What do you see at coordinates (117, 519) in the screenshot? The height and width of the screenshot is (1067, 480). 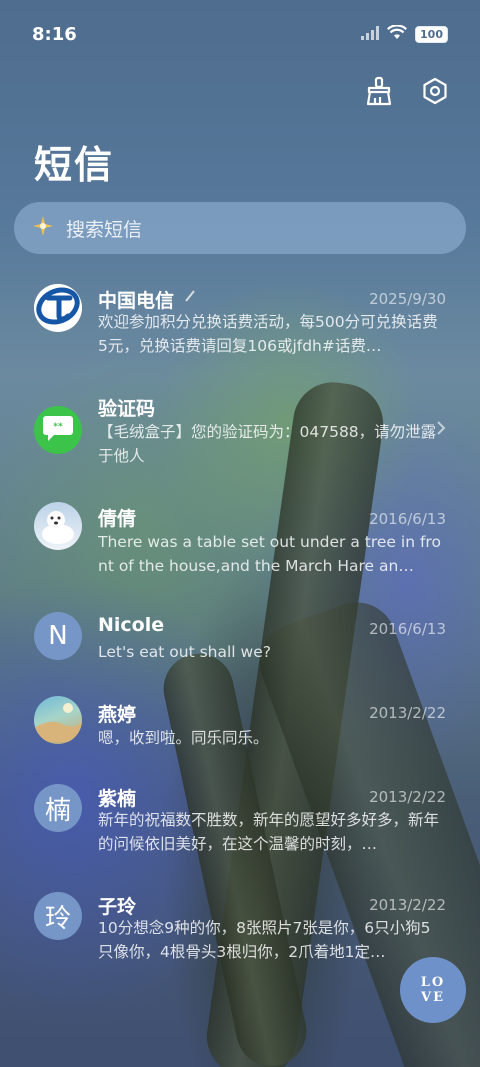 I see `contact-name: 倩倩` at bounding box center [117, 519].